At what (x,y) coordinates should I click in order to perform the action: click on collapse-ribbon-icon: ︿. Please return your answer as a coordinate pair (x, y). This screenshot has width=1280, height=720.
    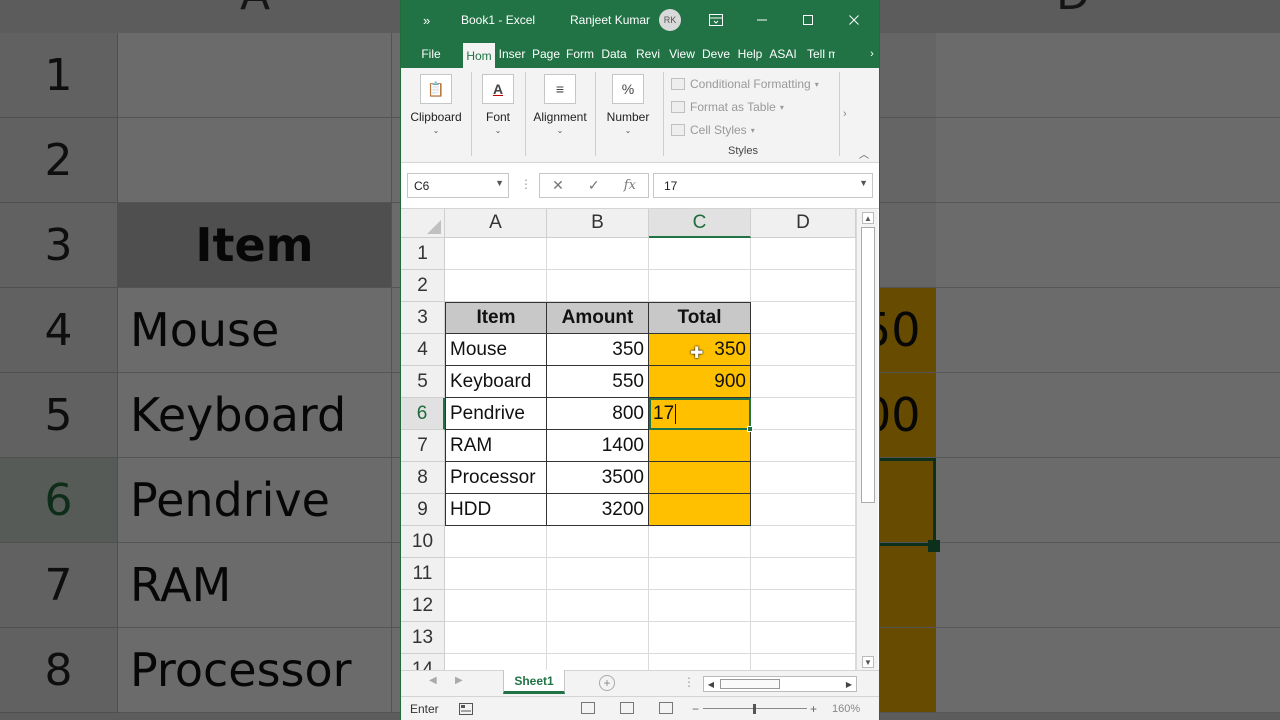
    Looking at the image, I should click on (864, 153).